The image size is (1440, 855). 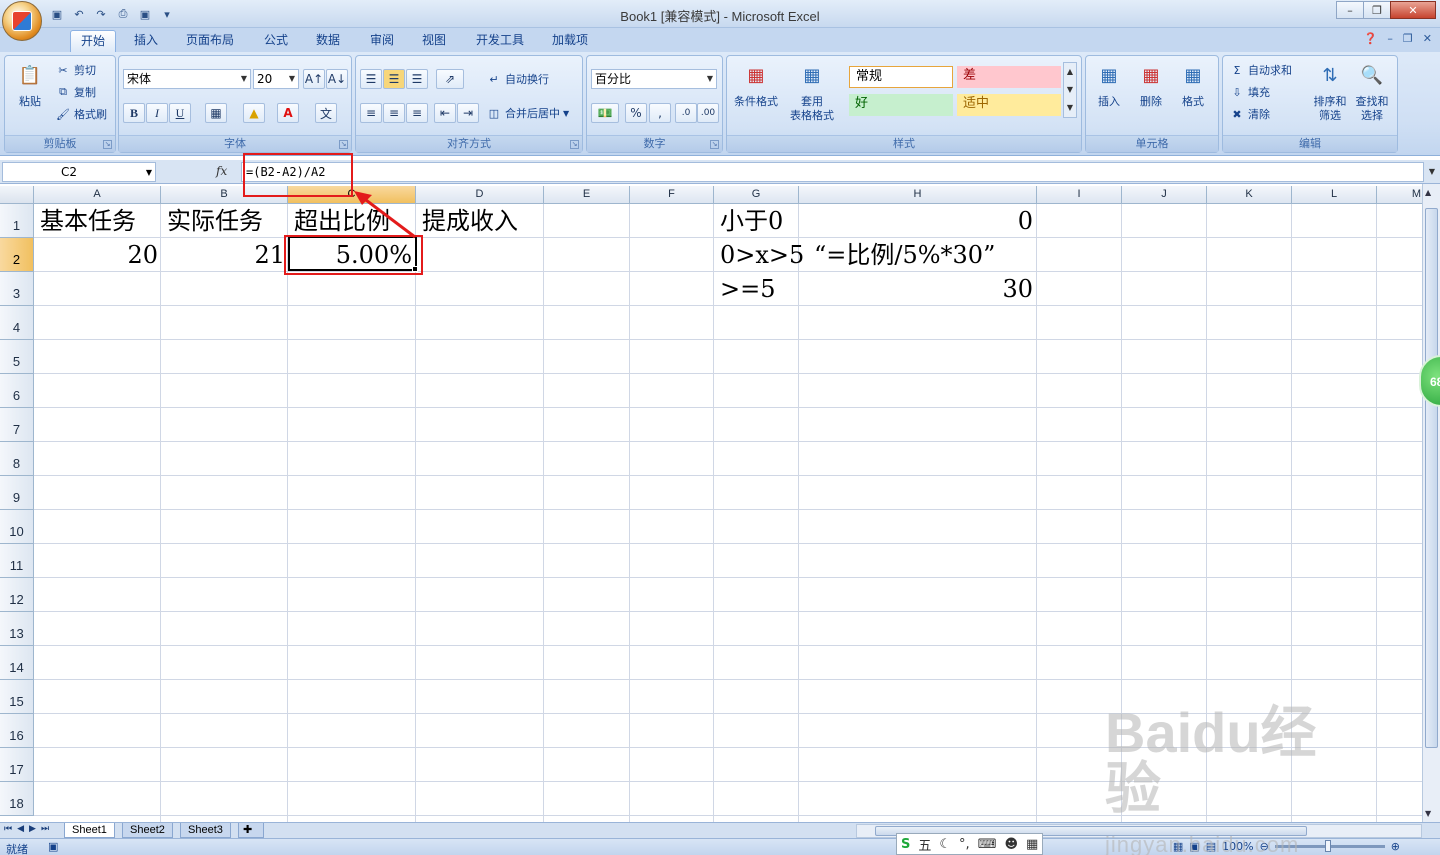 What do you see at coordinates (1432, 172) in the screenshot?
I see `expand-formula-bar-icon: ▼` at bounding box center [1432, 172].